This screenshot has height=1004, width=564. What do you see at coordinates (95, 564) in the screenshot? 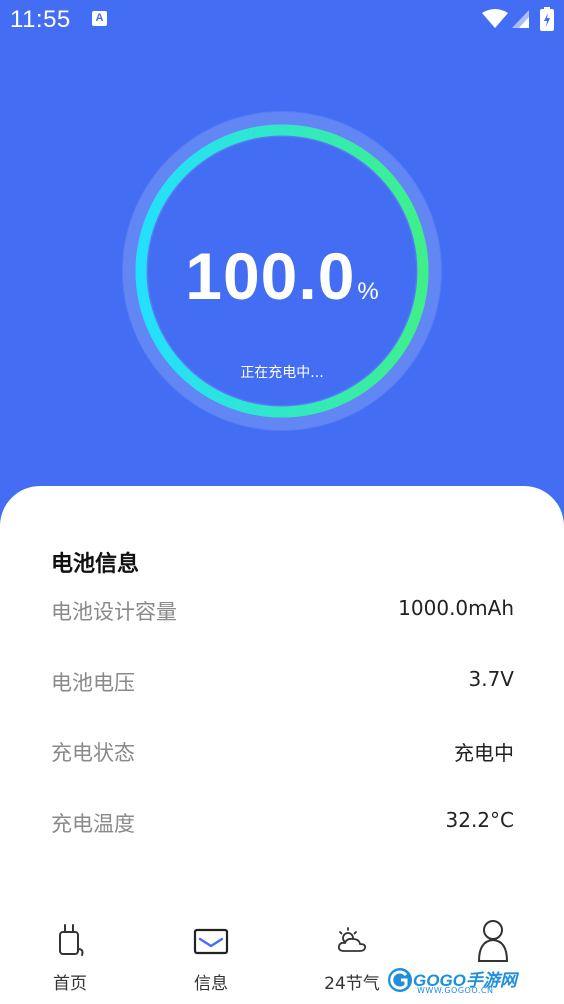
I see `card-title: 电池信息` at bounding box center [95, 564].